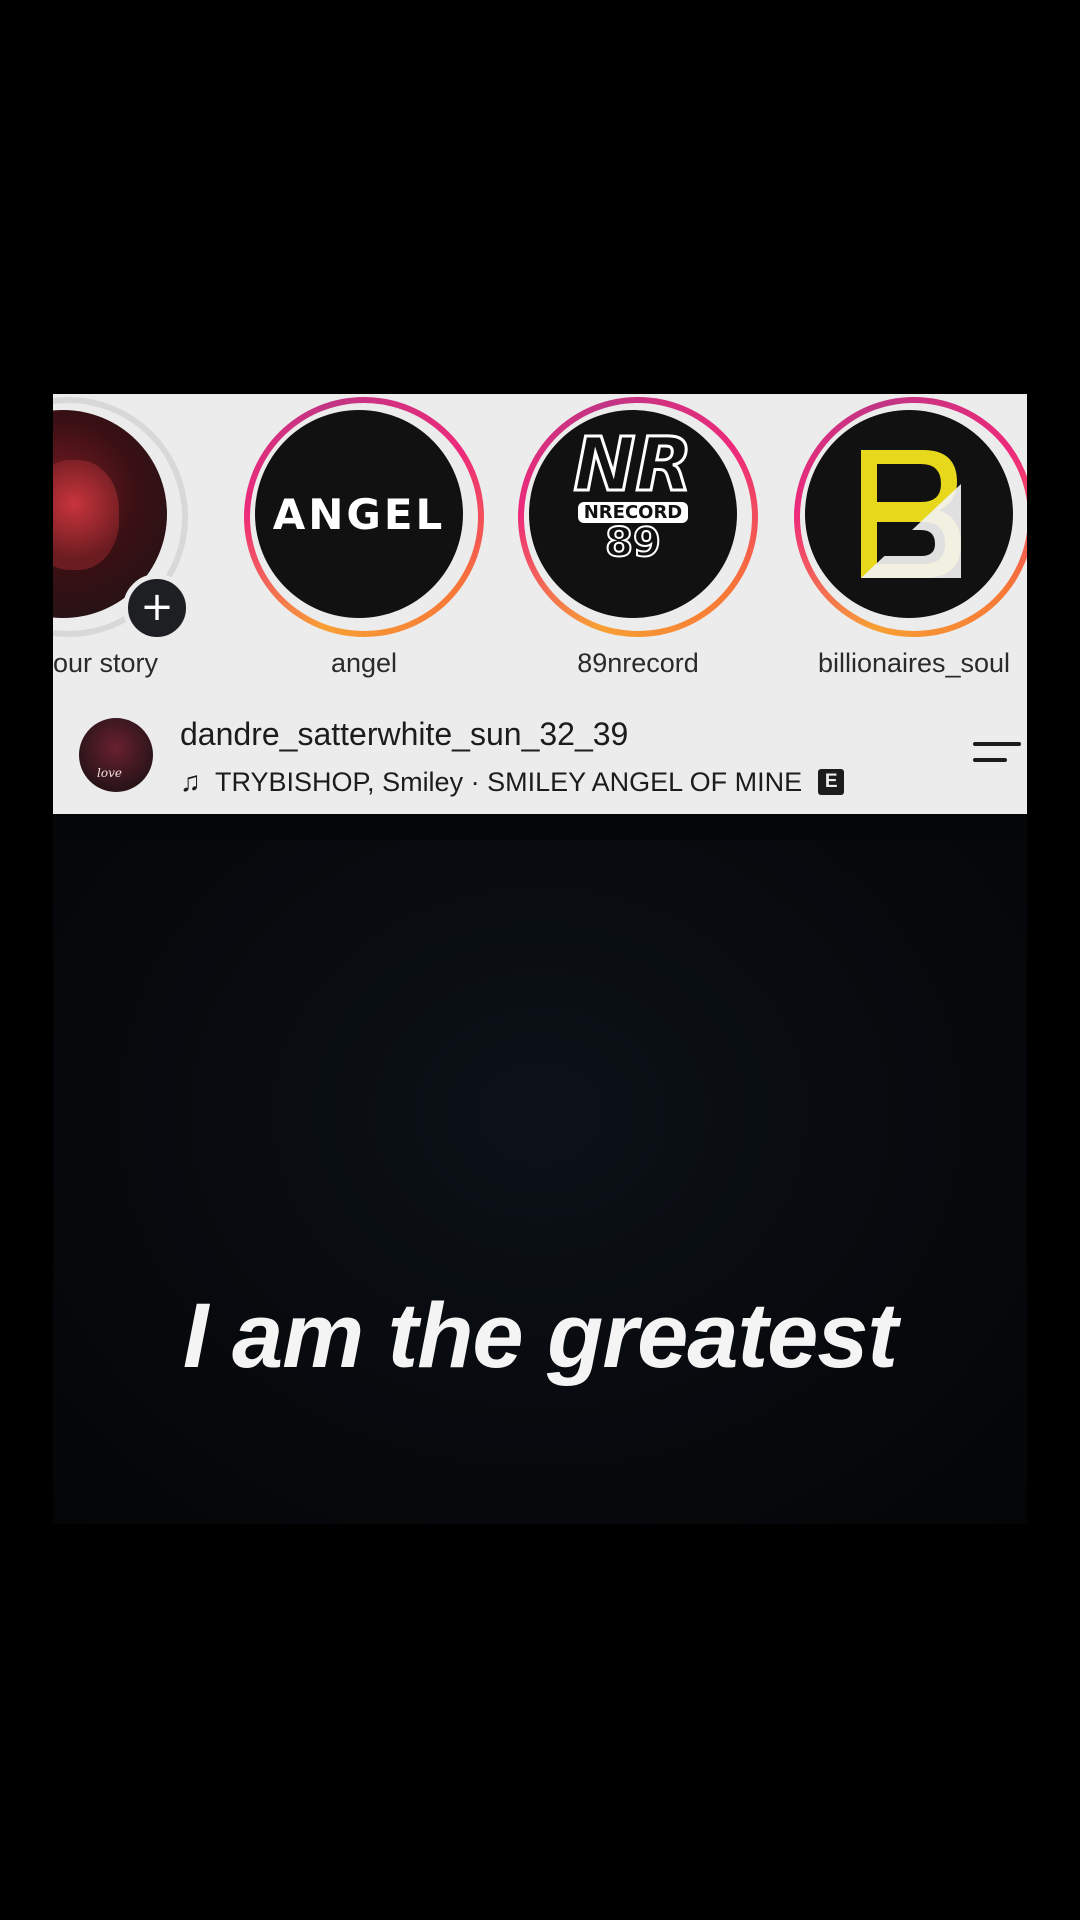 The width and height of the screenshot is (1080, 1920). What do you see at coordinates (633, 543) in the screenshot?
I see `nr-logo-number: 89` at bounding box center [633, 543].